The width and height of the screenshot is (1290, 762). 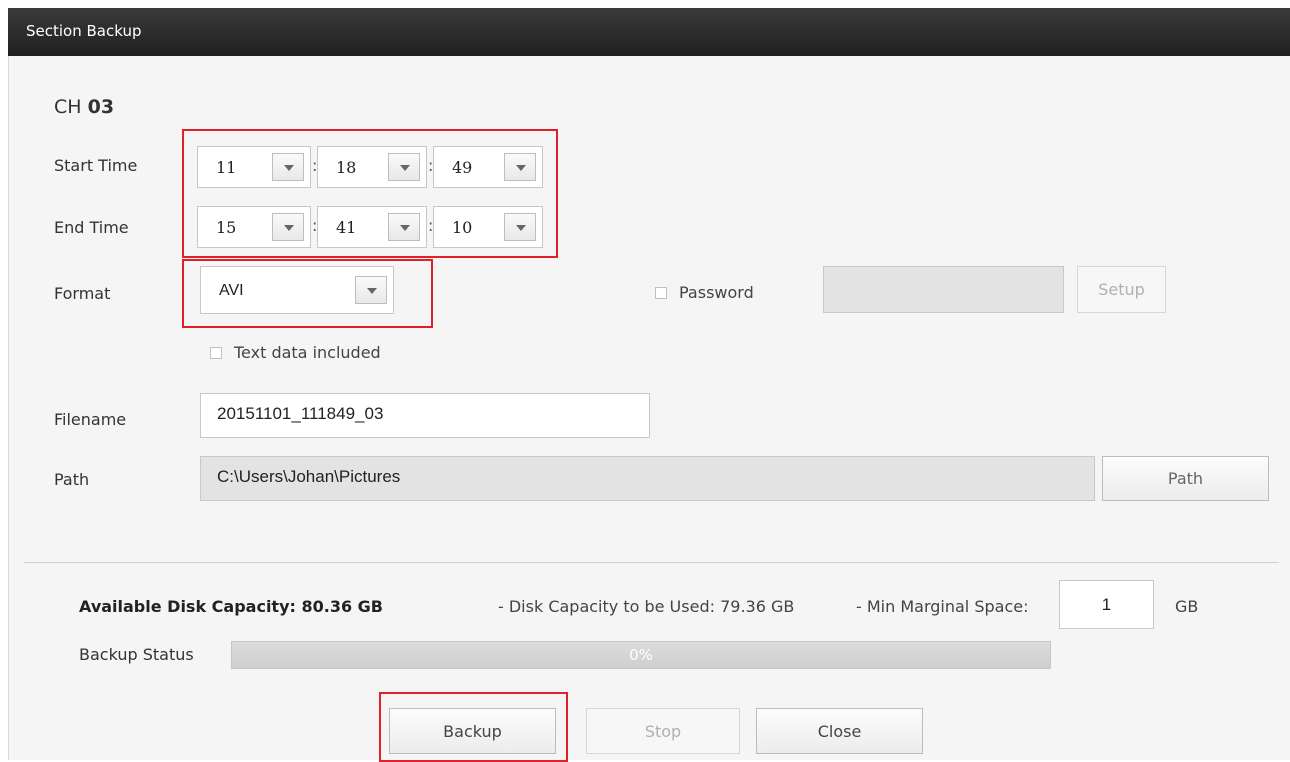 What do you see at coordinates (231, 606) in the screenshot?
I see `available-disk-capacity: Available Disk Capacity: 80.36 GB` at bounding box center [231, 606].